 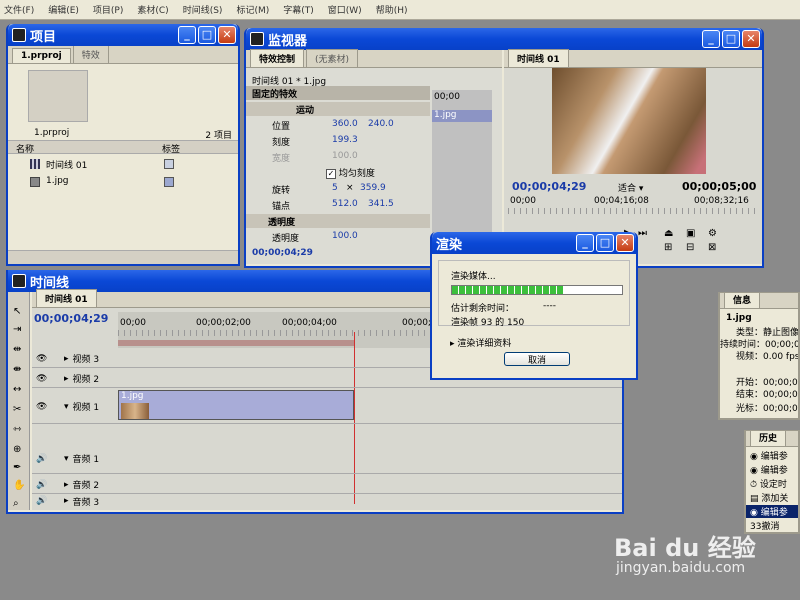 I want to click on video-clip: 1.jpg, so click(x=236, y=405).